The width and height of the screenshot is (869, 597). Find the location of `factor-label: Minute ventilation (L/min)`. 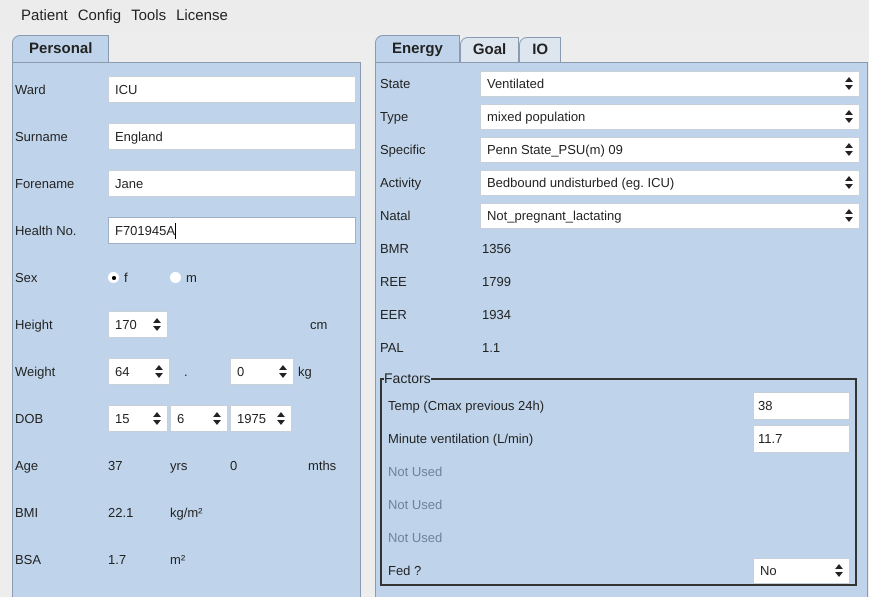

factor-label: Minute ventilation (L/min) is located at coordinates (461, 439).